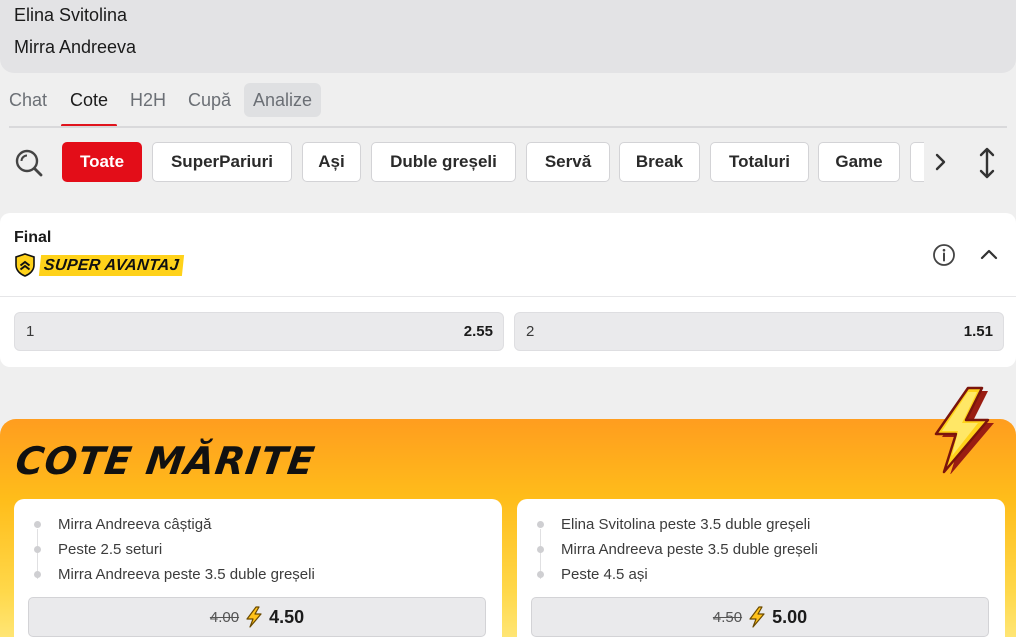 The width and height of the screenshot is (1016, 637). I want to click on match-header: Elina Svitolina Mirra Andreeva, so click(508, 36).